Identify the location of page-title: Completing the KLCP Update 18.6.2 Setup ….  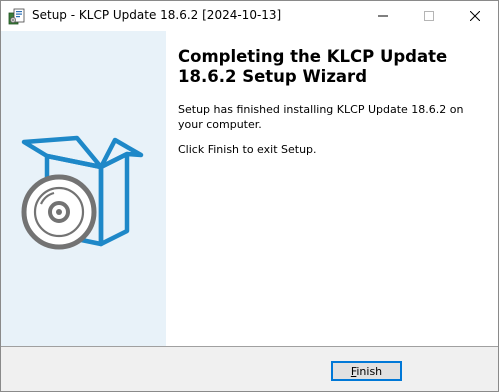
(313, 66).